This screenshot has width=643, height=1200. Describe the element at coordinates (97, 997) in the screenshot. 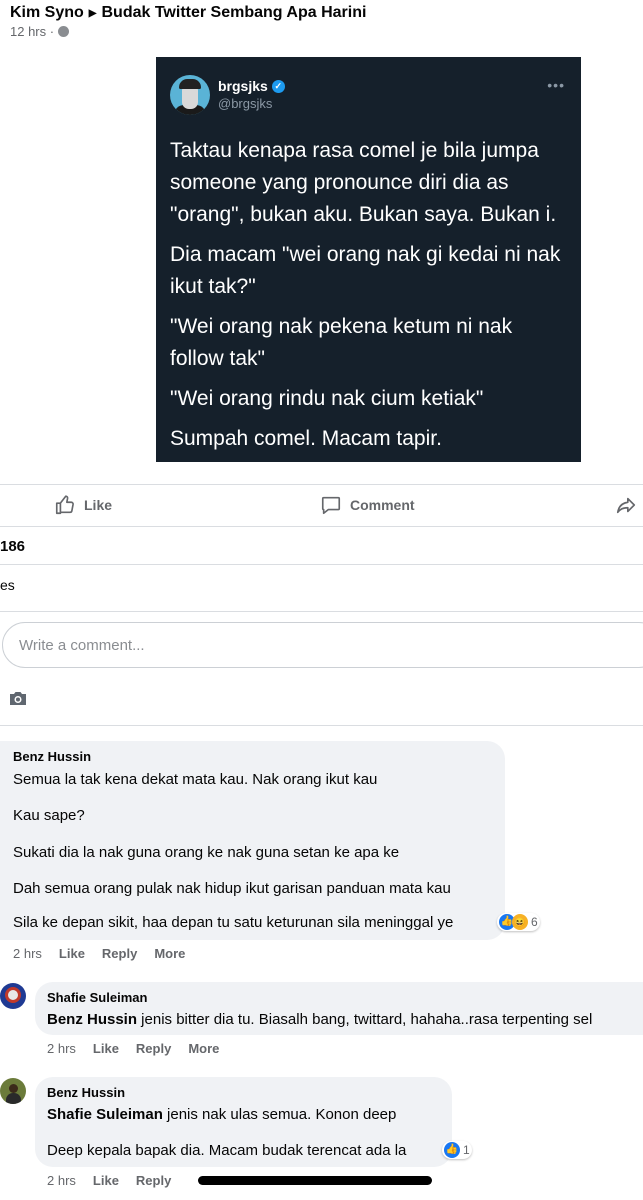

I see `comment-author: Shafie Suleiman` at that location.